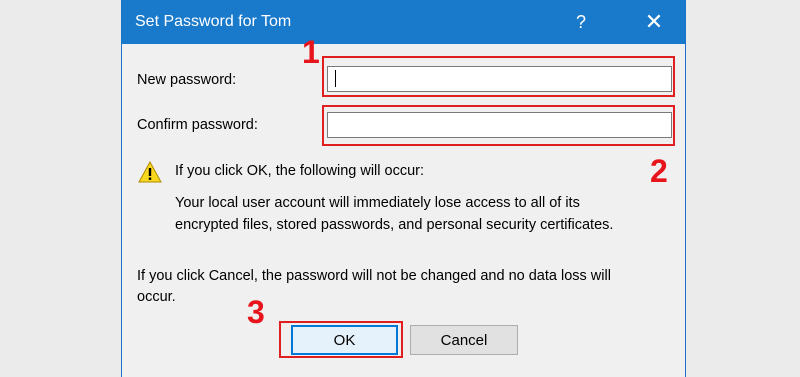 Image resolution: width=800 pixels, height=377 pixels. What do you see at coordinates (213, 21) in the screenshot?
I see `window-title: Set Password for Tom` at bounding box center [213, 21].